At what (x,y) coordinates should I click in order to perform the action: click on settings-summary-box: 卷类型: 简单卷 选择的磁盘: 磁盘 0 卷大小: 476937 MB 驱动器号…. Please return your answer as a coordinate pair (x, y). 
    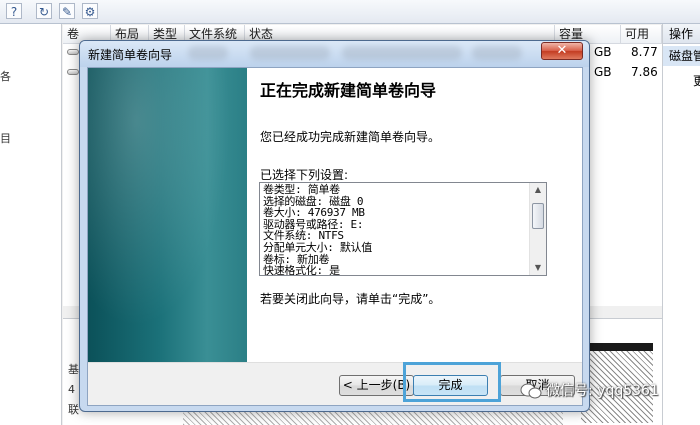
    Looking at the image, I should click on (403, 229).